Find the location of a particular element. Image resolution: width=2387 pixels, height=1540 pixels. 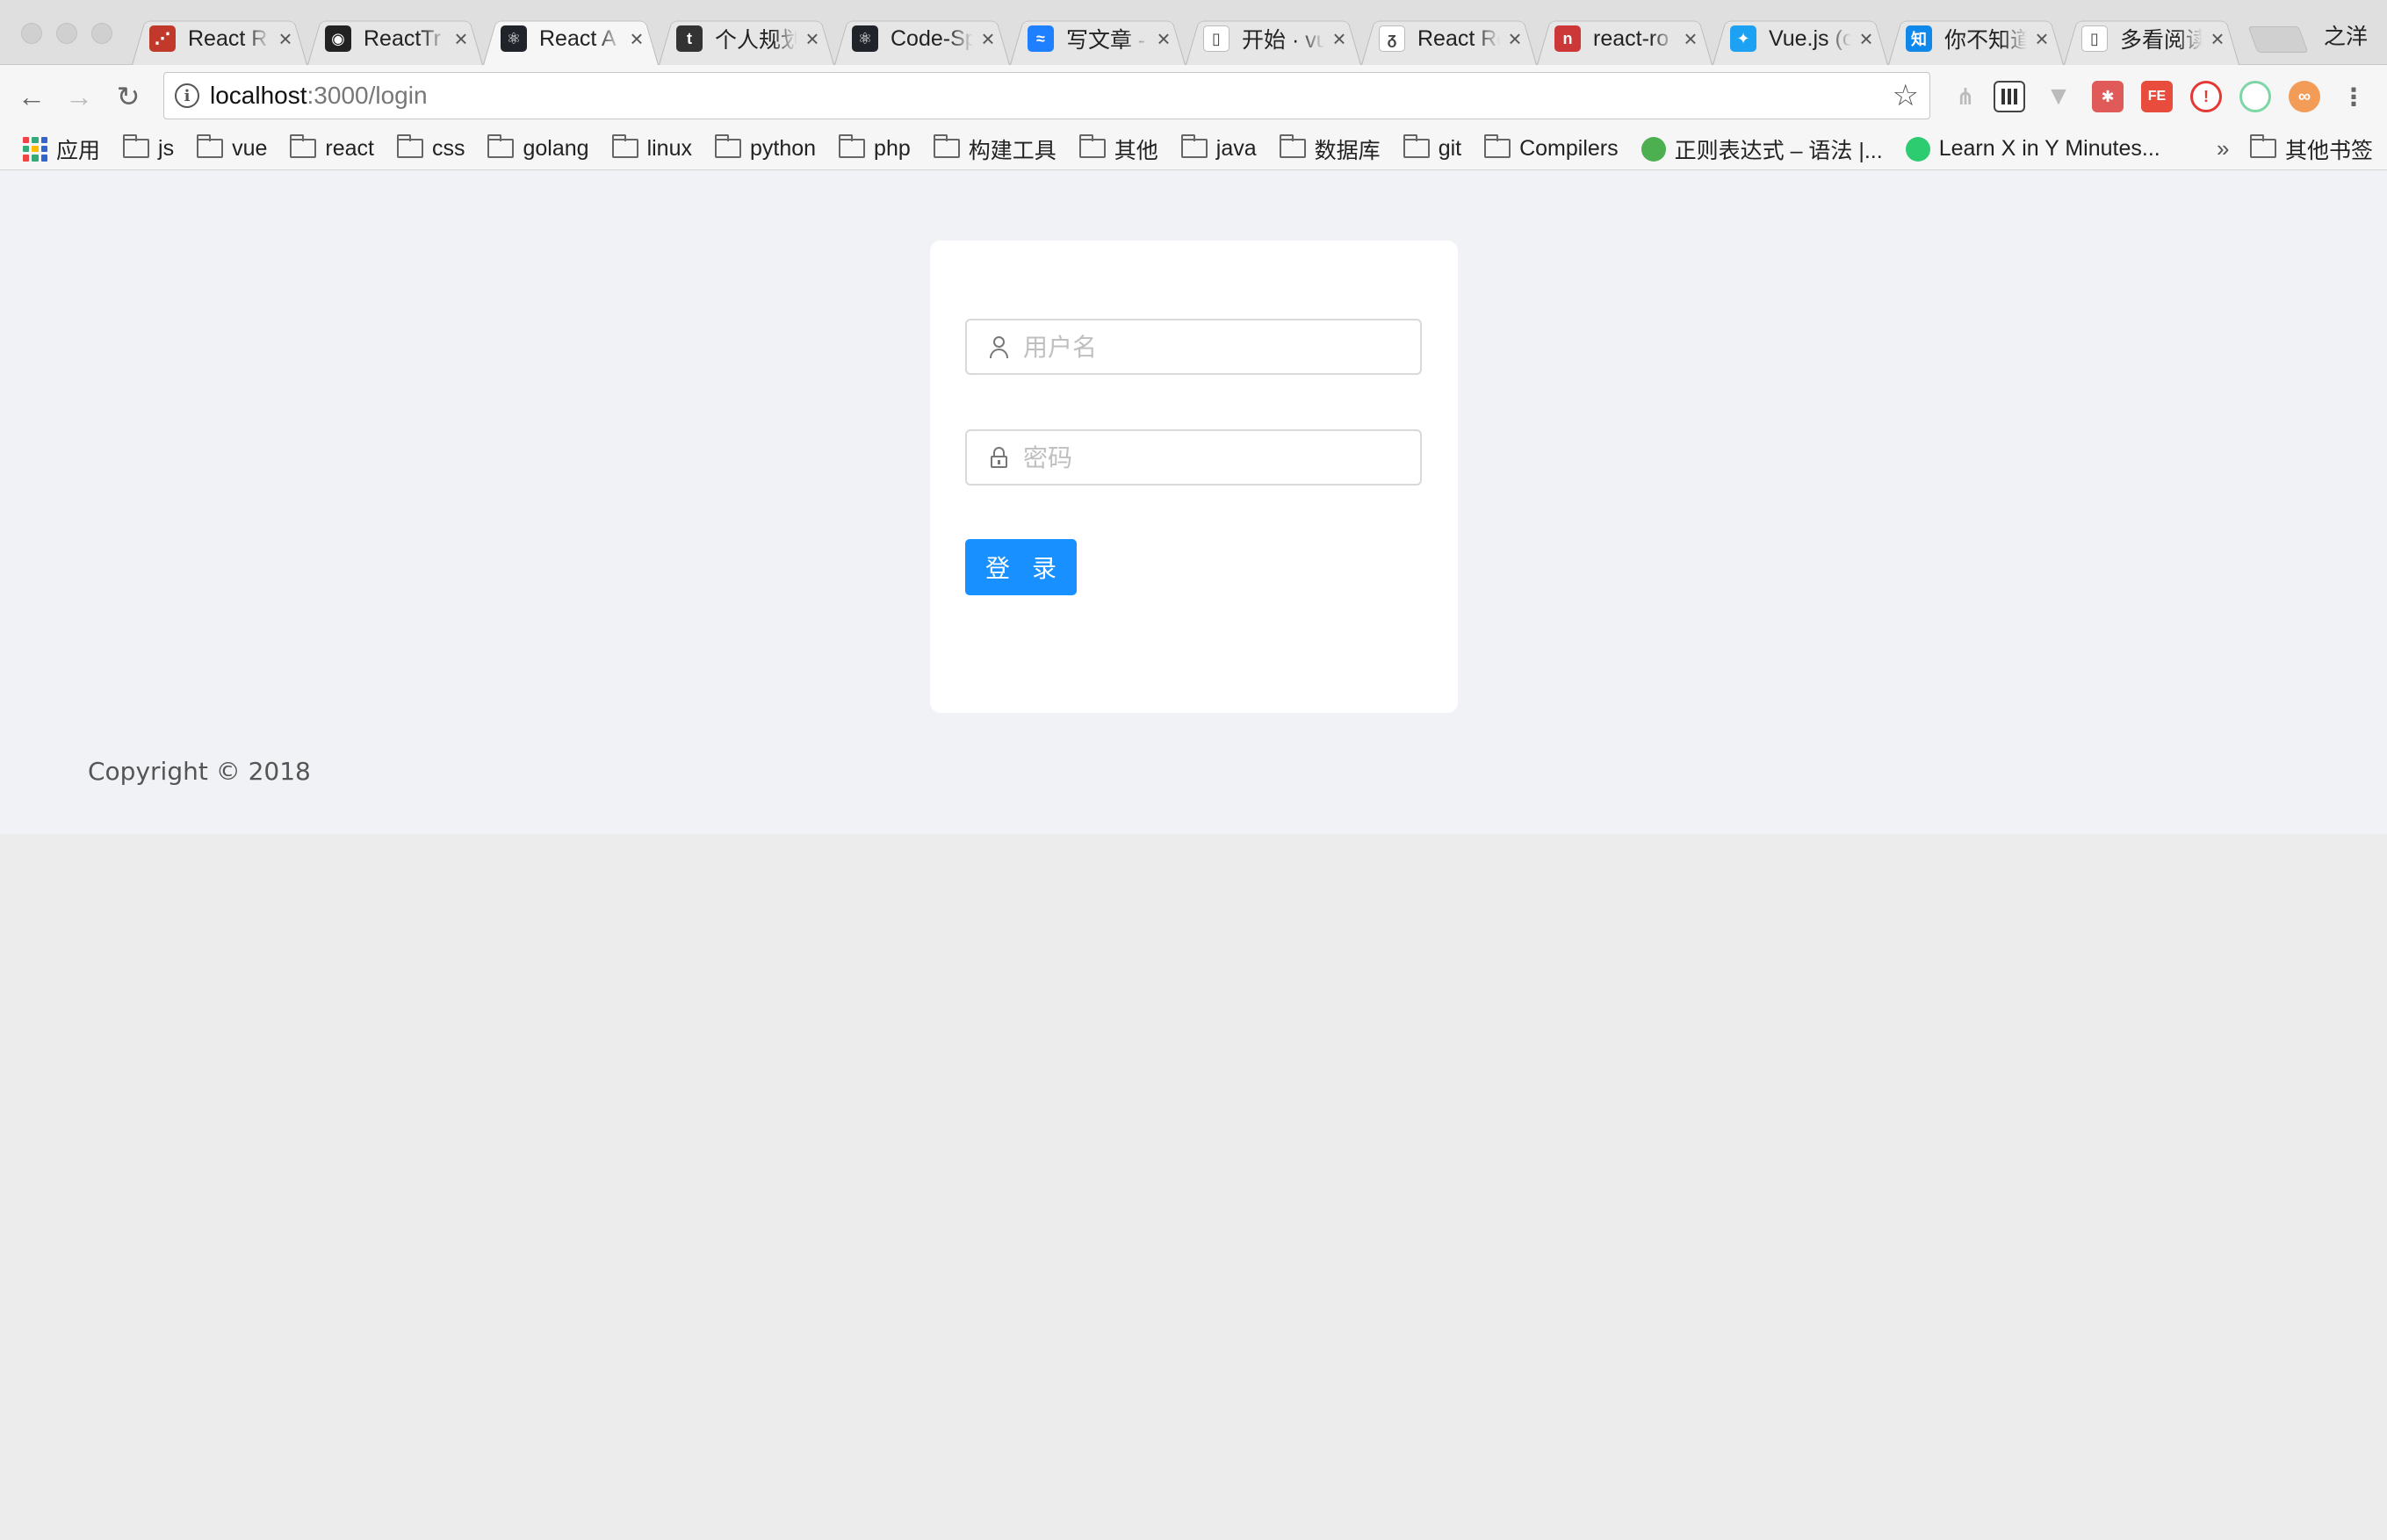

username-field is located at coordinates (1193, 347).